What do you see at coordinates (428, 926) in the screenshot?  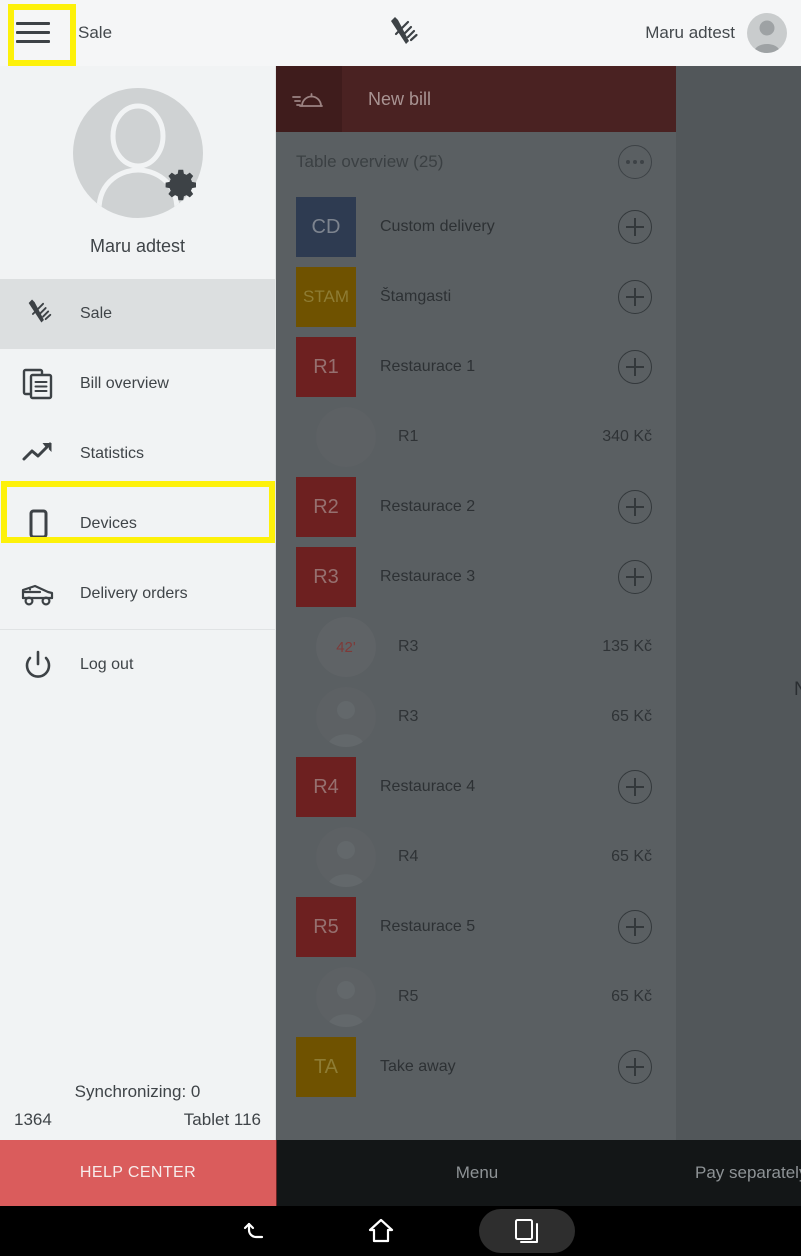 I see `table-name-label: Restaurace 5` at bounding box center [428, 926].